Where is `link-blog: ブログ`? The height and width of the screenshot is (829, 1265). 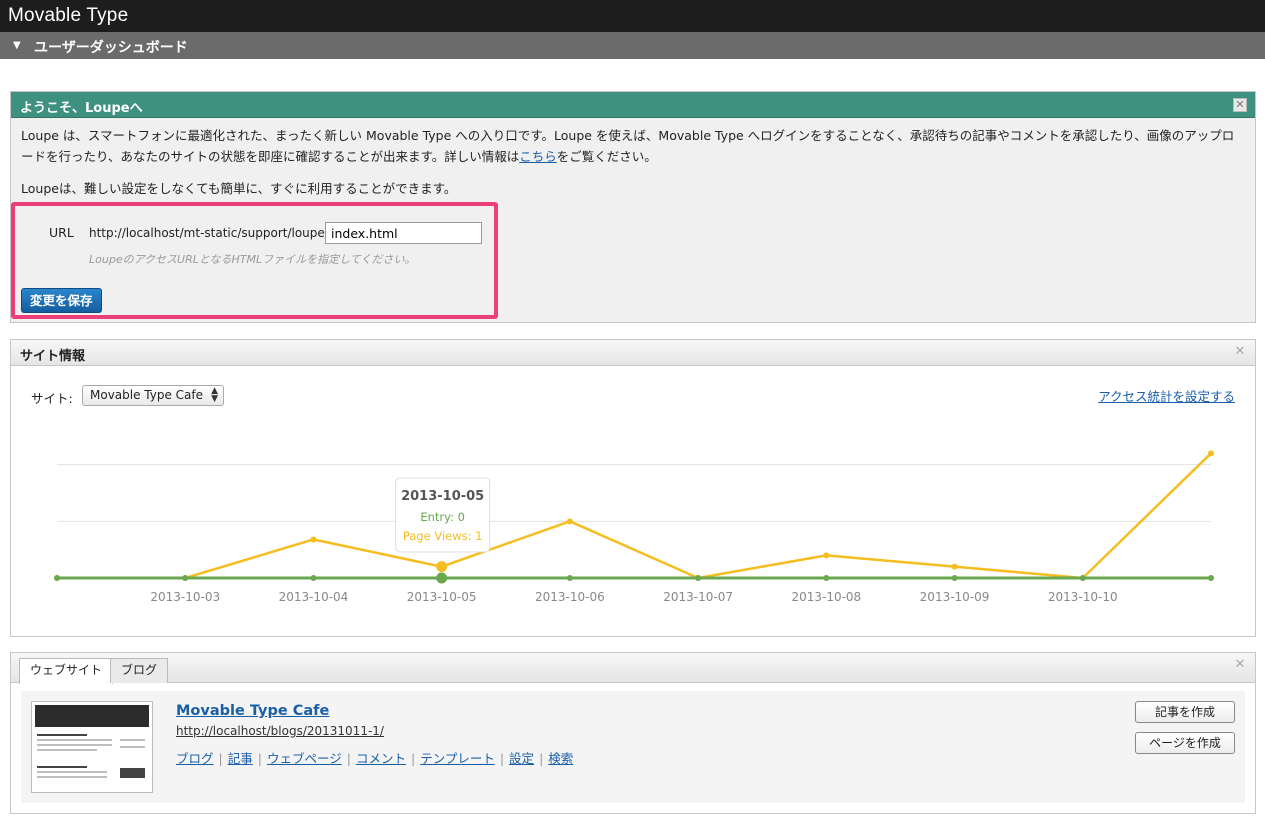
link-blog: ブログ is located at coordinates (195, 758).